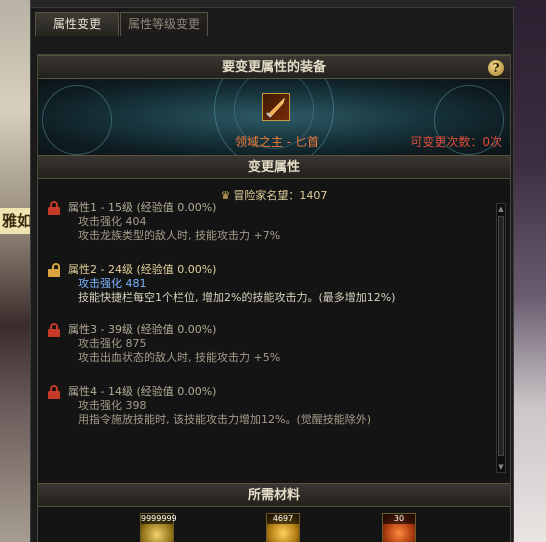 This screenshot has height=542, width=546. Describe the element at coordinates (112, 405) in the screenshot. I see `attribute-line: 攻击强化 398` at that location.